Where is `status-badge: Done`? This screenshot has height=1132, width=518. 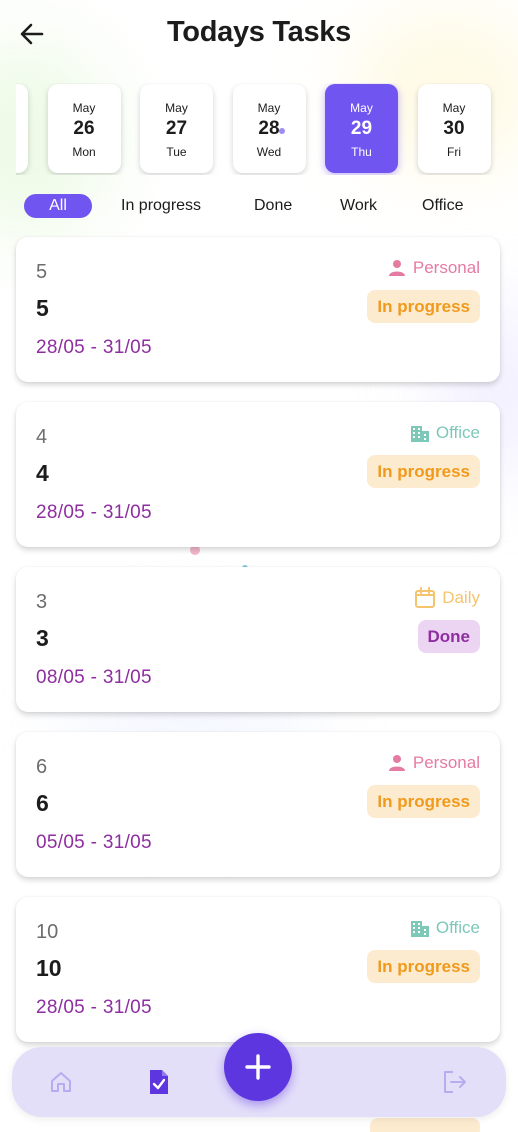
status-badge: Done is located at coordinates (448, 636).